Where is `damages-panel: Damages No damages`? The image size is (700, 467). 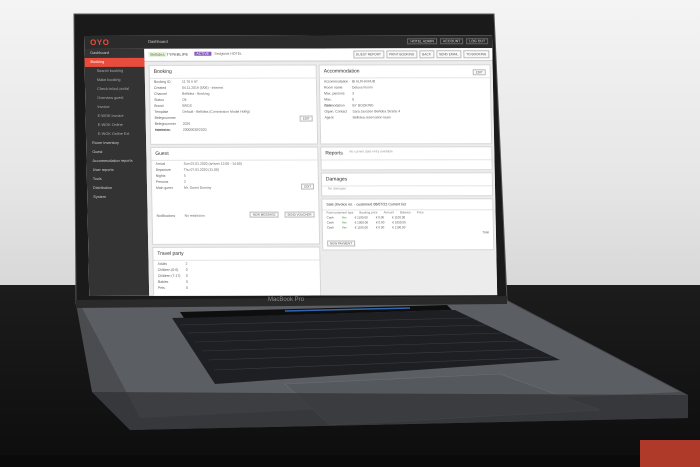
damages-panel: Damages No damages is located at coordinates (407, 184).